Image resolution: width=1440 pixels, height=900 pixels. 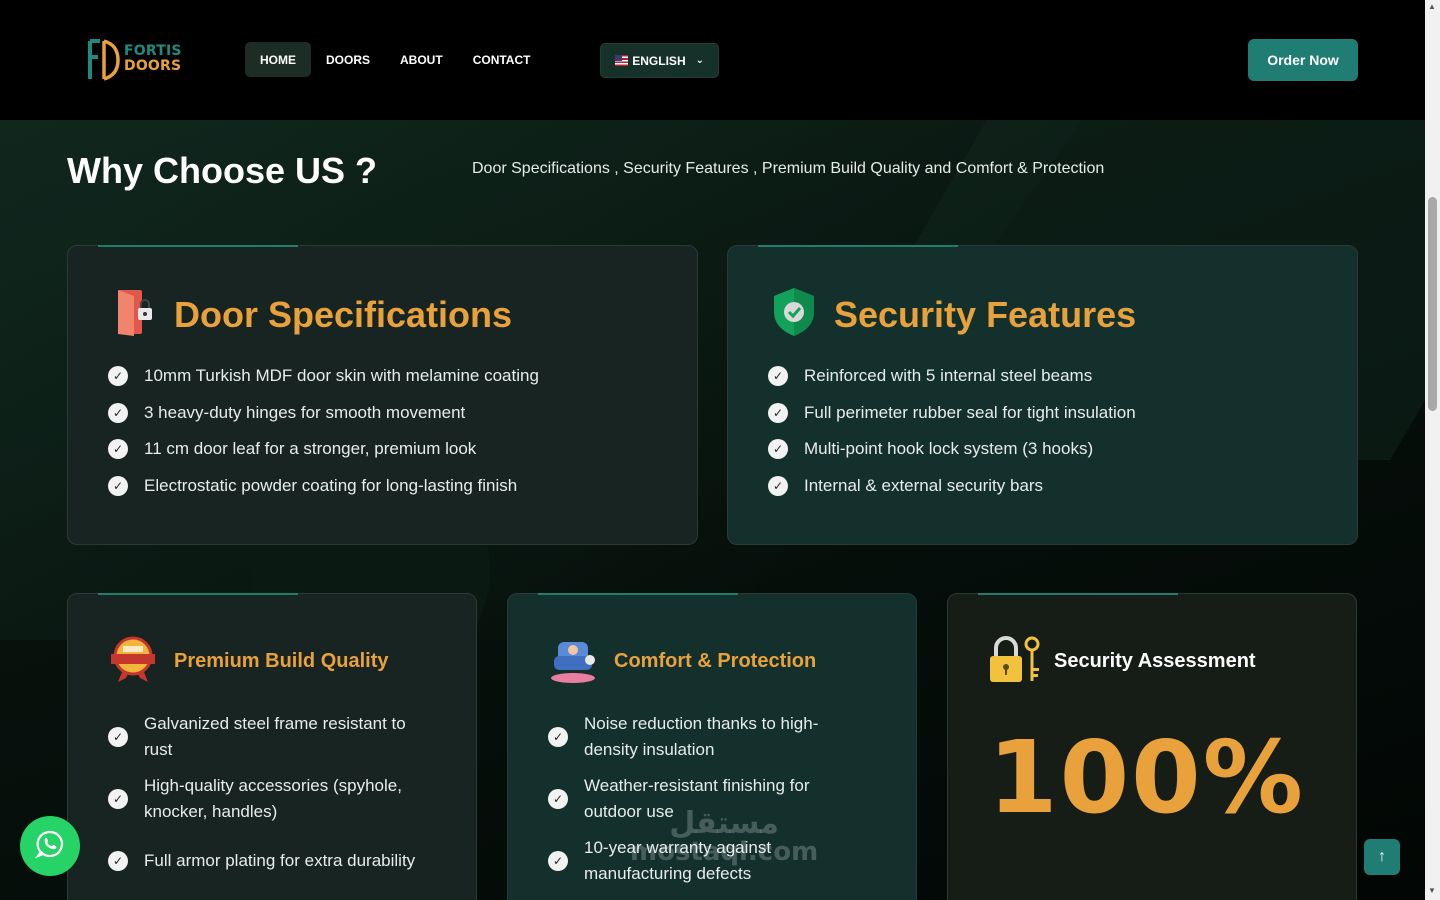 What do you see at coordinates (1303, 60) in the screenshot?
I see `order-now-button: Order Now` at bounding box center [1303, 60].